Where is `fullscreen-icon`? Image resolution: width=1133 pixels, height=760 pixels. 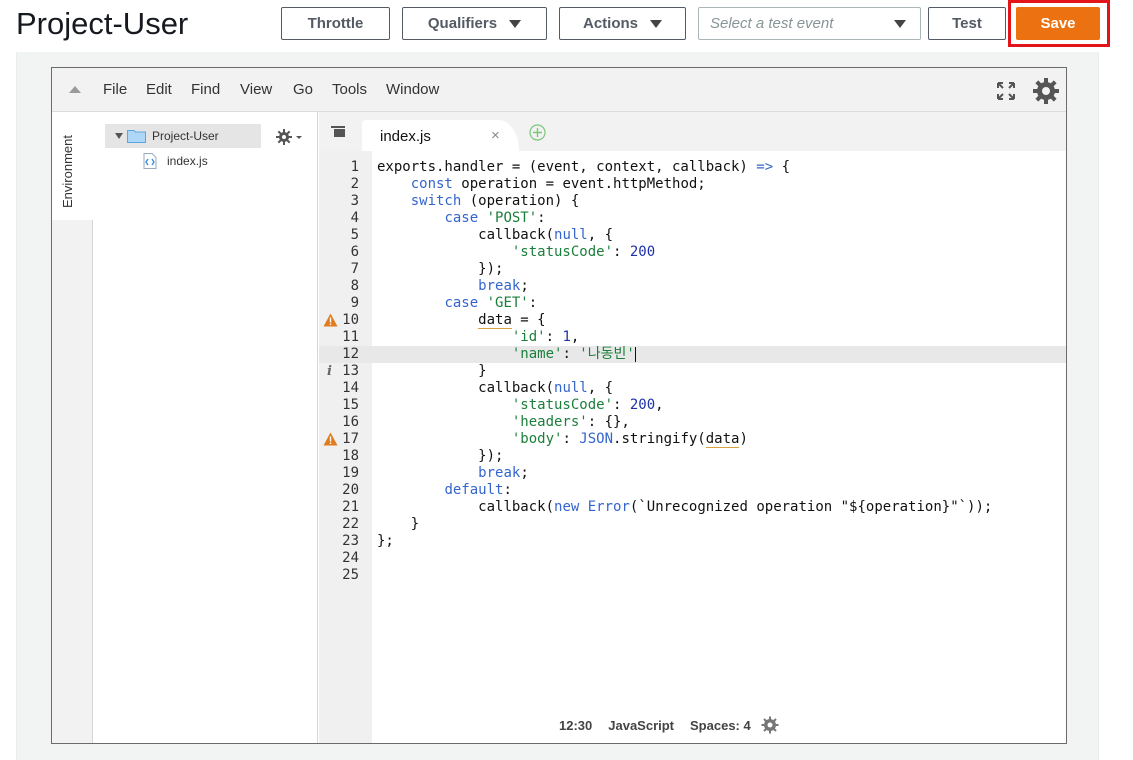 fullscreen-icon is located at coordinates (1006, 91).